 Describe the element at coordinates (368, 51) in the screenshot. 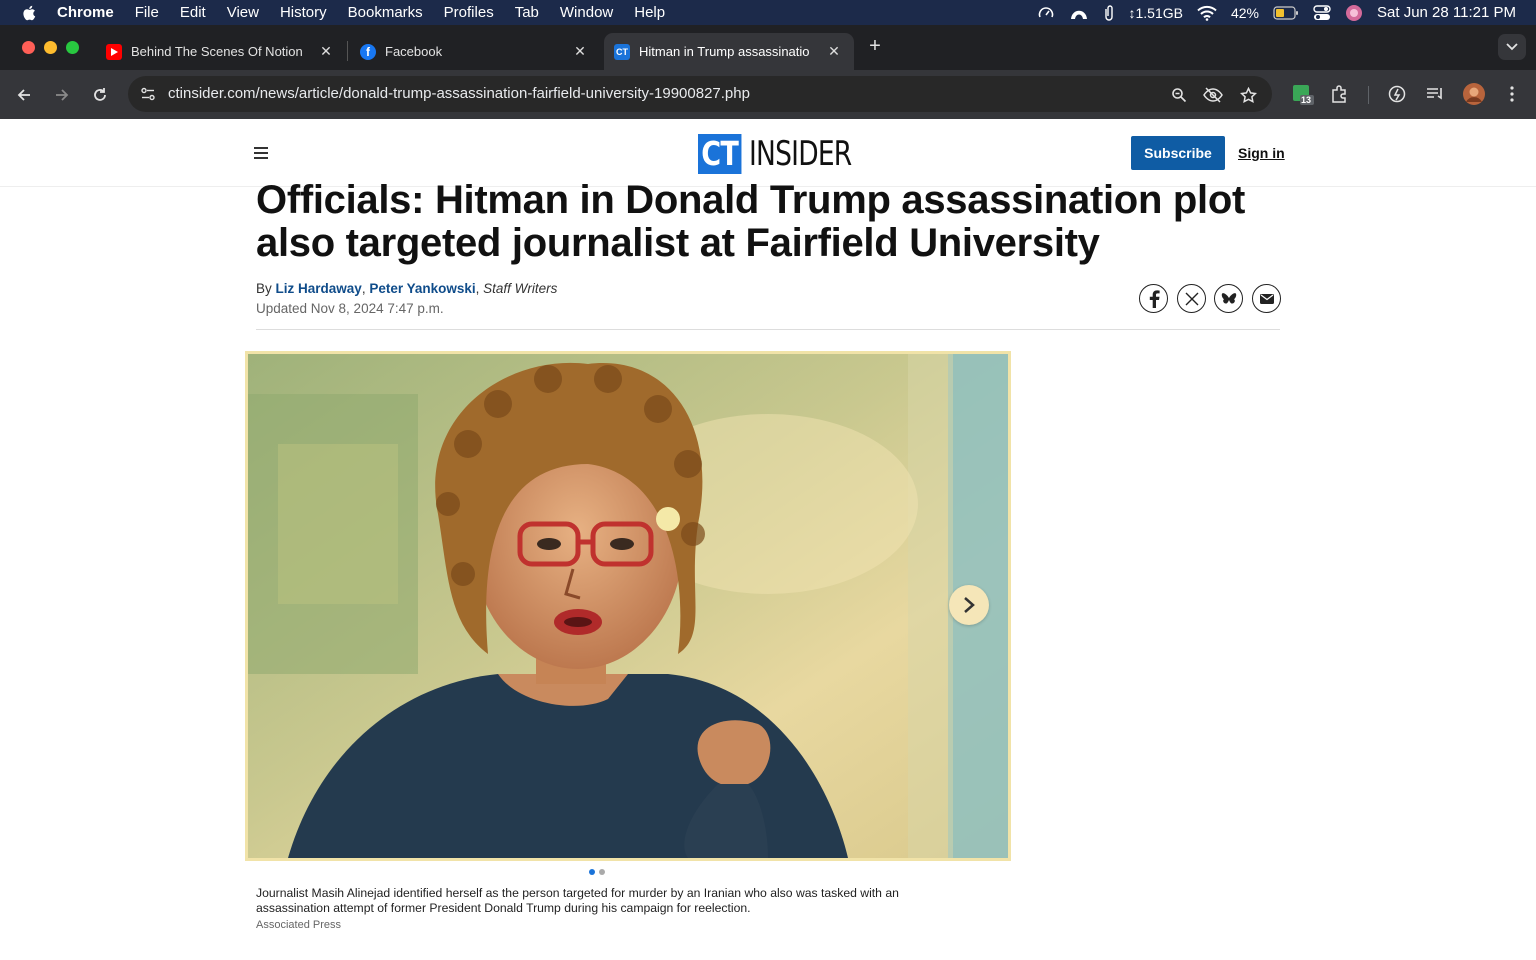

I see `facebook-icon: f` at that location.